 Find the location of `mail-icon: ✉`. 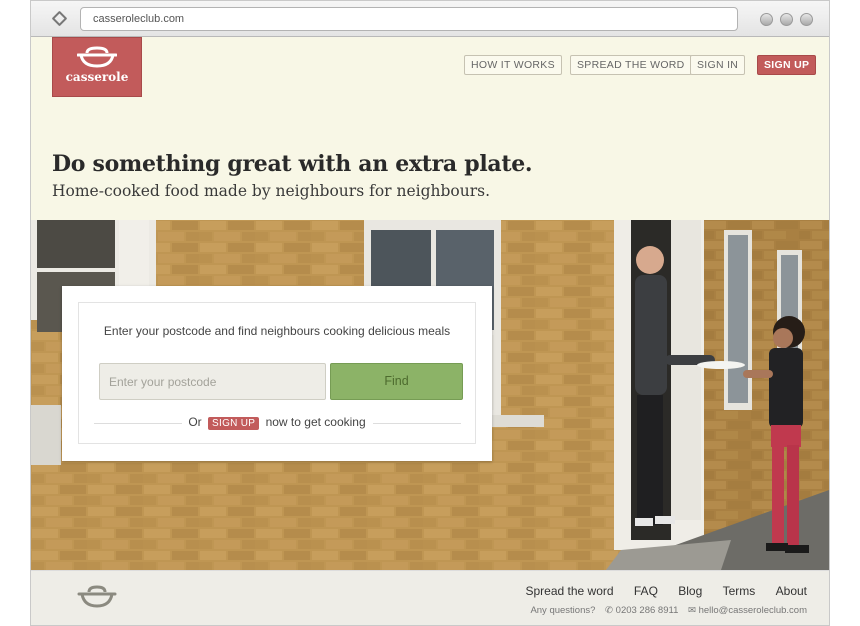

mail-icon: ✉ is located at coordinates (692, 610).